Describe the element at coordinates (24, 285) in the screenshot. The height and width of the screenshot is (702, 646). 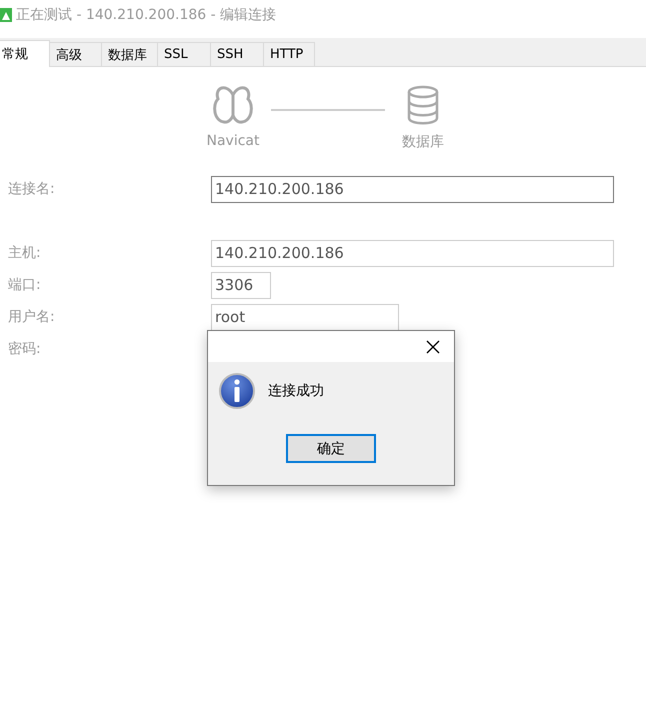
I see `field-label: 端口:` at that location.